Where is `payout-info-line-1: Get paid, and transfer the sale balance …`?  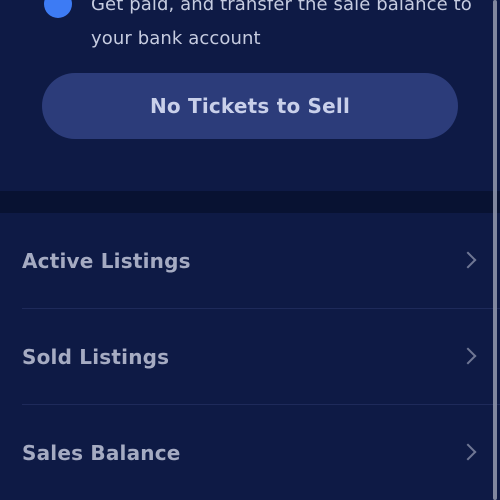 payout-info-line-1: Get paid, and transfer the sale balance … is located at coordinates (281, 7).